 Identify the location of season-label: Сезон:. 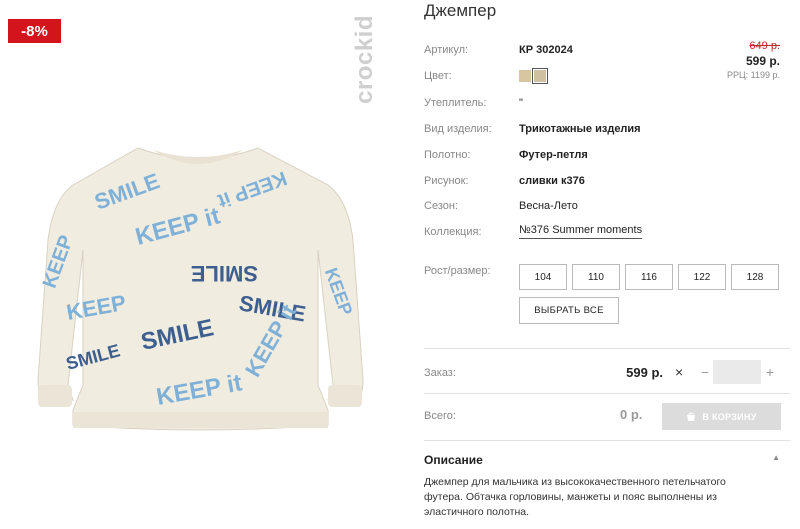
(441, 206).